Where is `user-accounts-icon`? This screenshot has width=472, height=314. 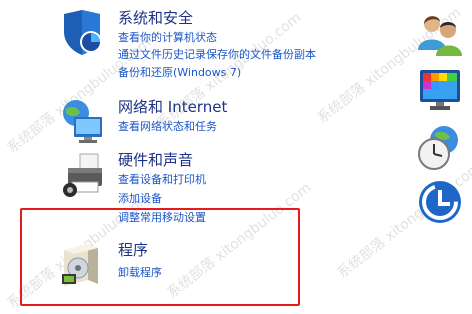 user-accounts-icon is located at coordinates (440, 34).